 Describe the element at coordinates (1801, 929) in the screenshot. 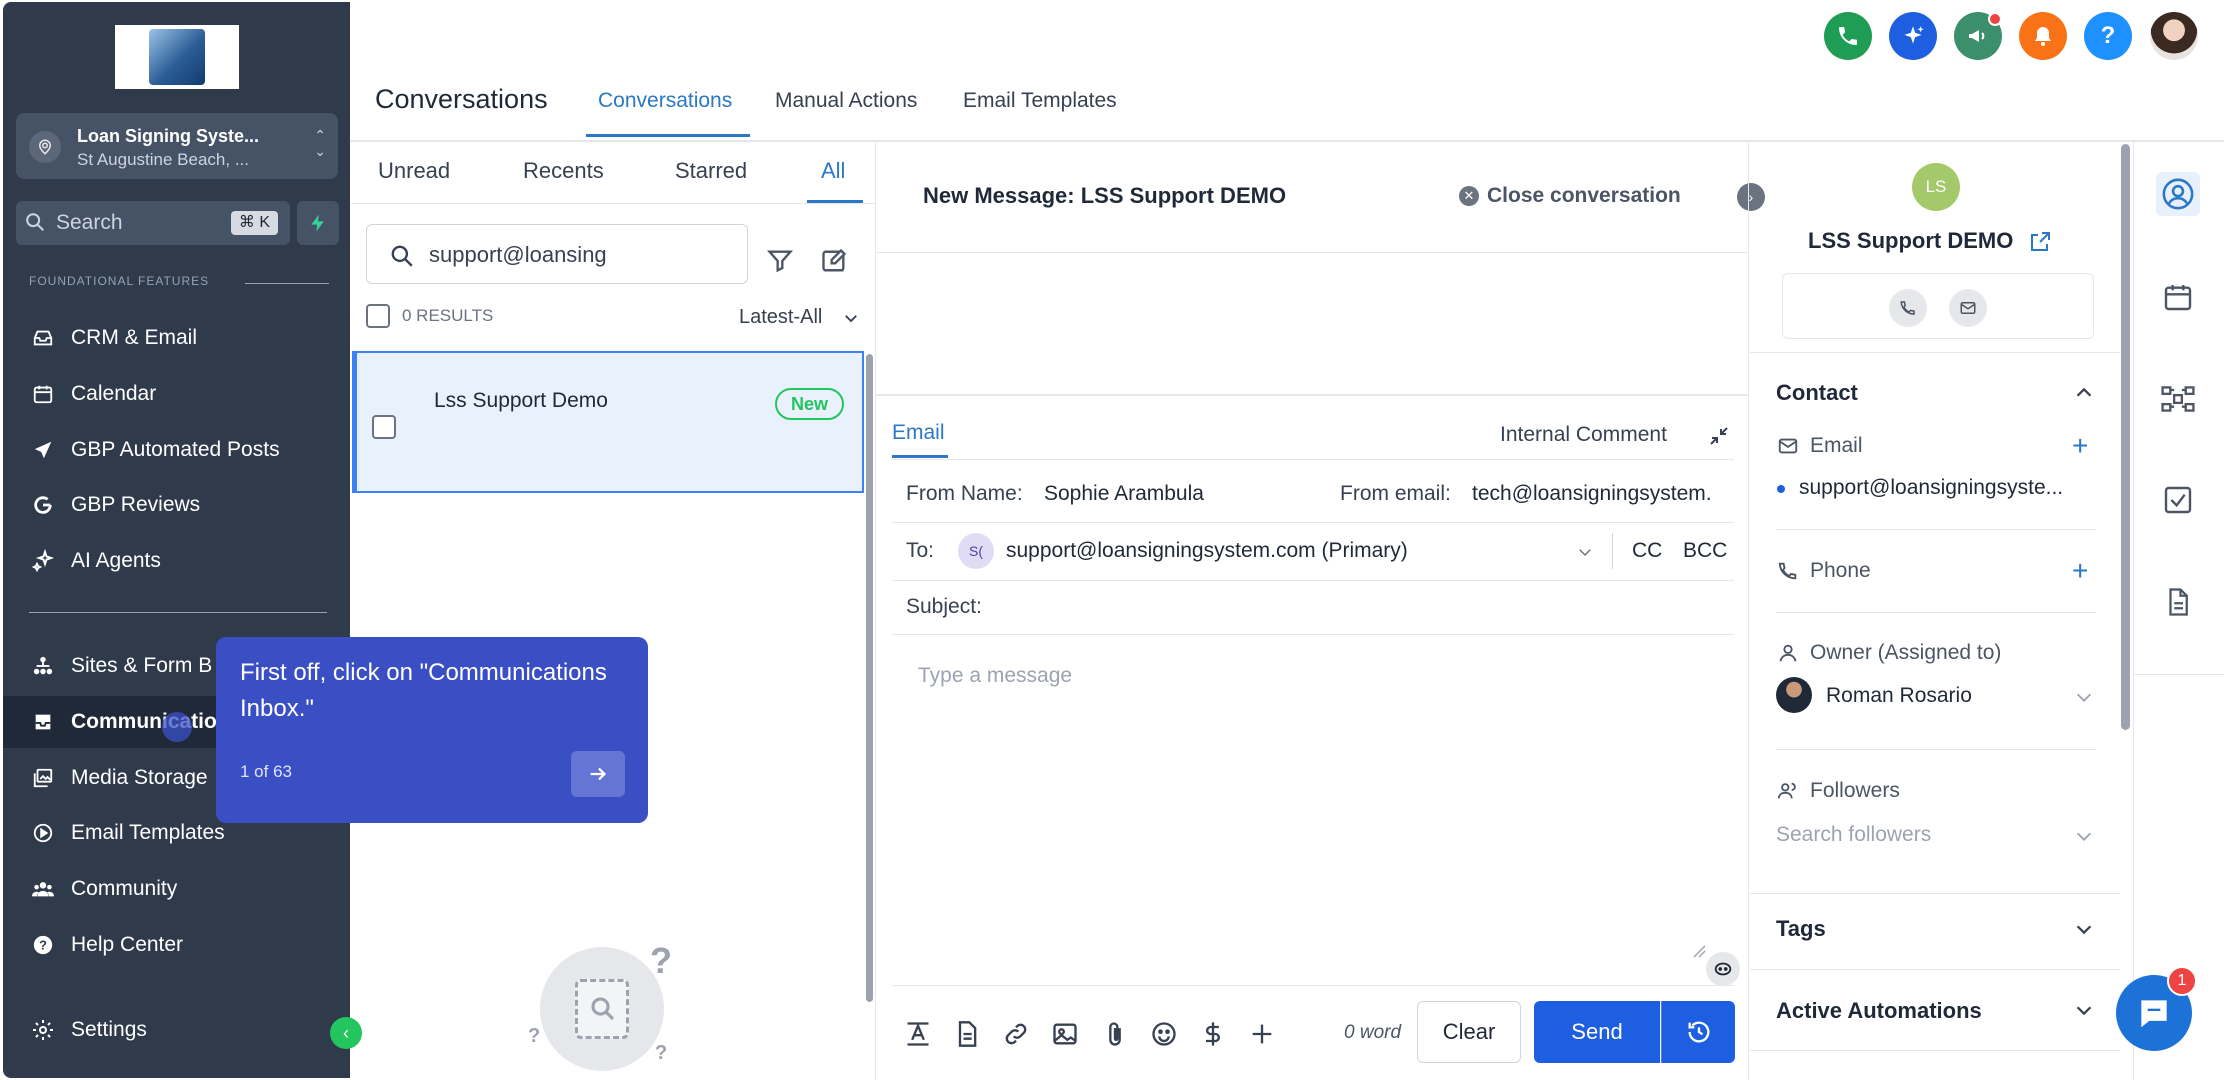

I see `tags-section-title: Tags` at that location.